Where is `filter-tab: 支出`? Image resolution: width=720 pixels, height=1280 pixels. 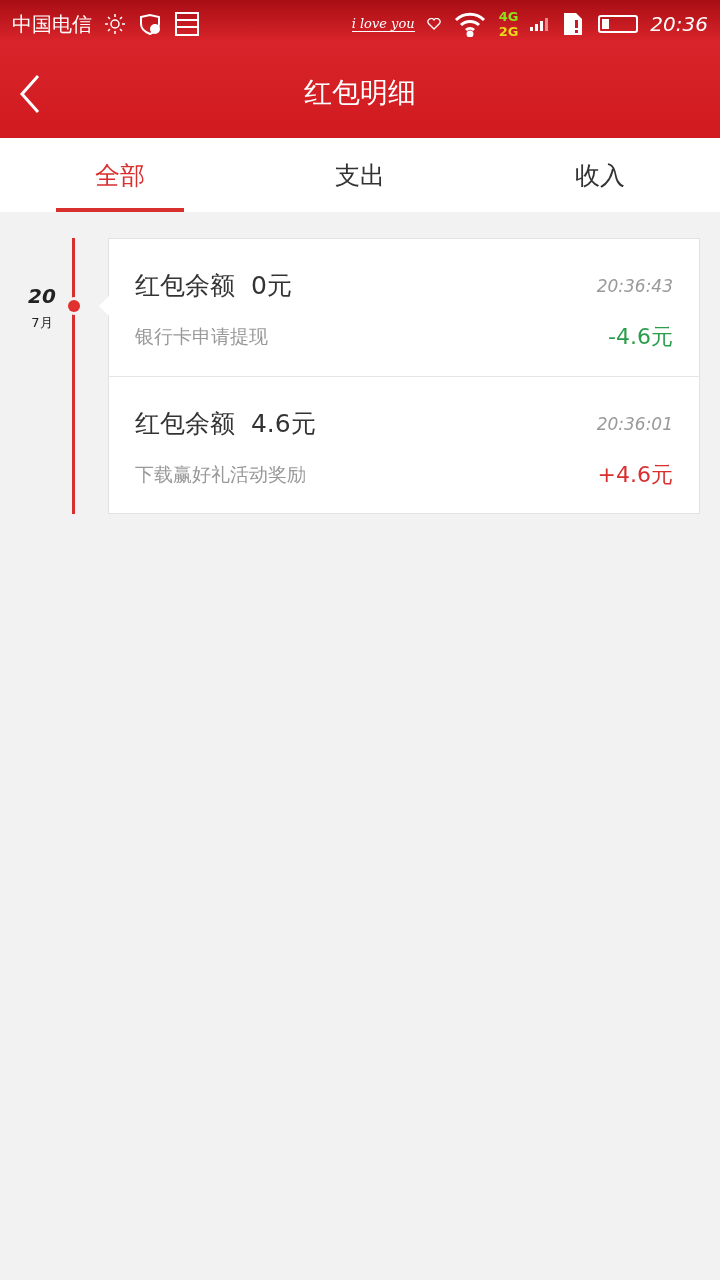 filter-tab: 支出 is located at coordinates (360, 175).